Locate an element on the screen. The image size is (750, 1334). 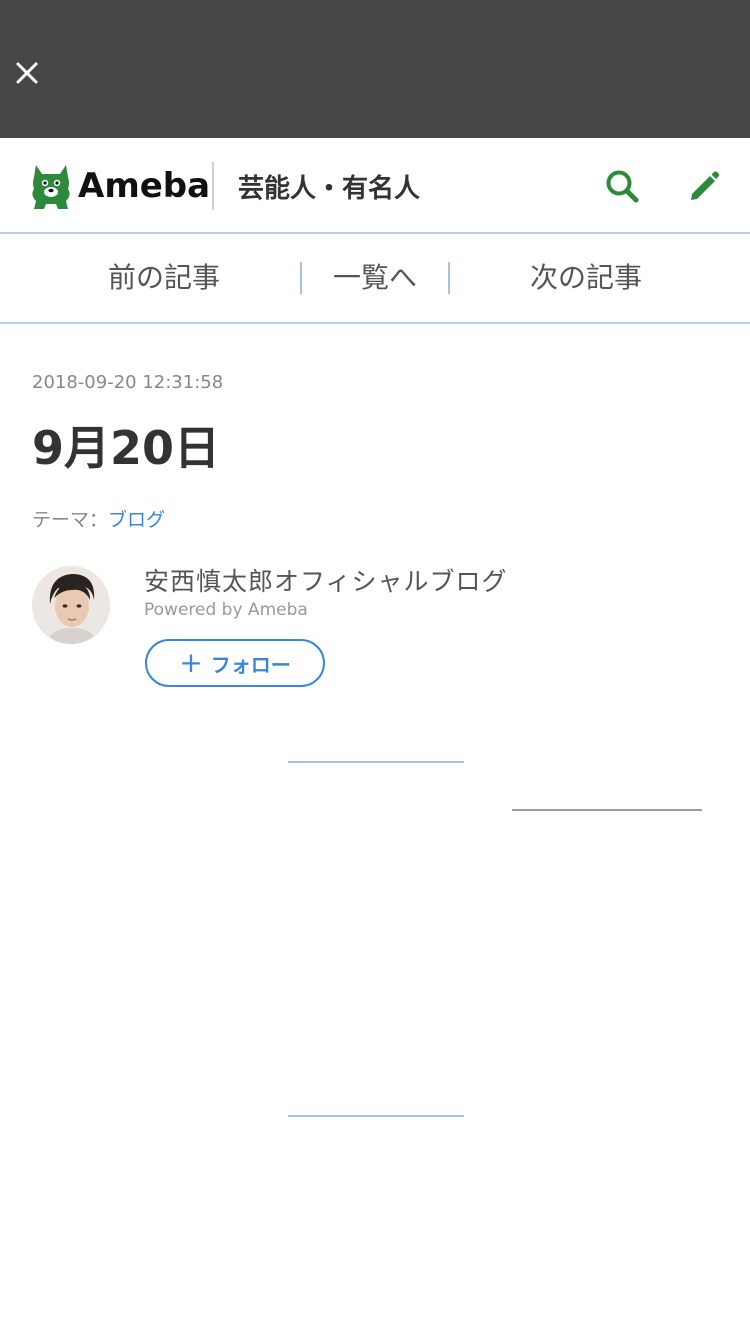
ameba-logo: Ameba is located at coordinates (120, 186).